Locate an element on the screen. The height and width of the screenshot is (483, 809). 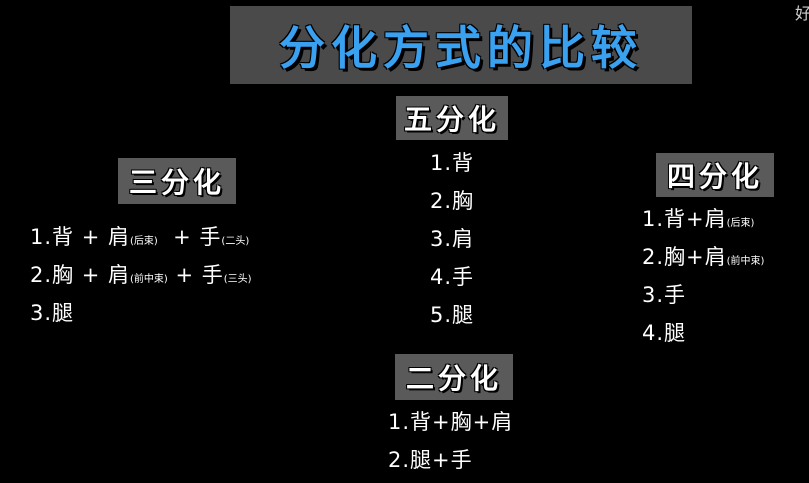
er-fen-hua-label-box: 二分化 is located at coordinates (454, 377).